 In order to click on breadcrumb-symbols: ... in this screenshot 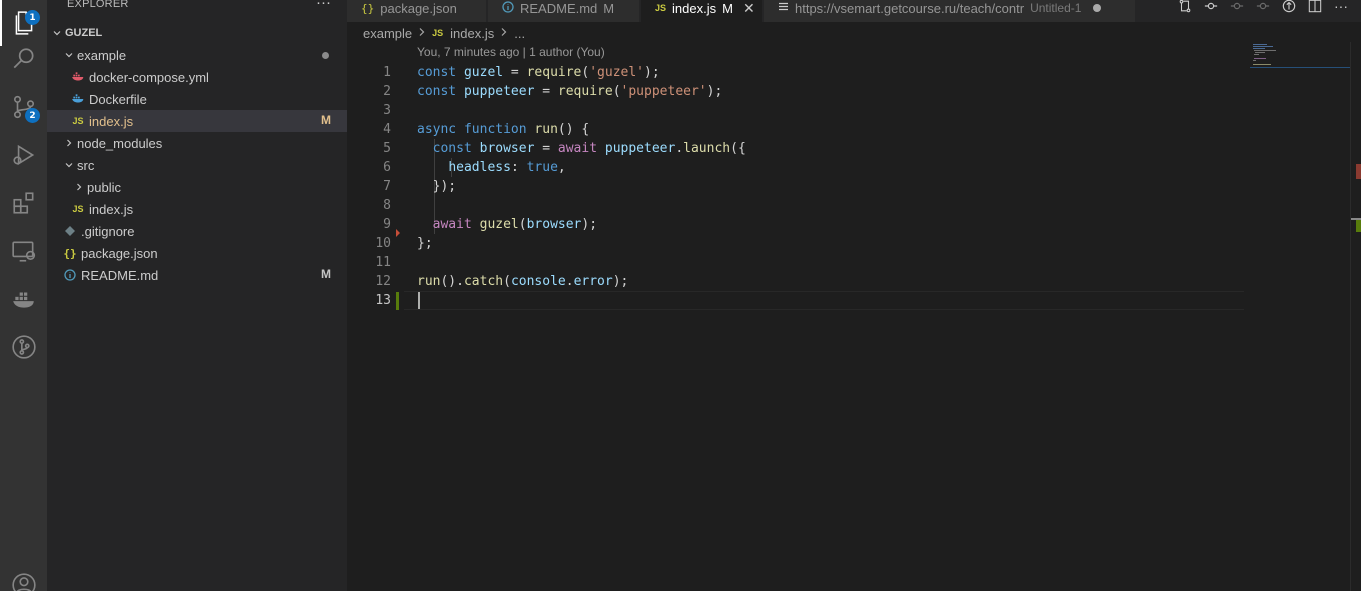, I will do `click(519, 33)`.